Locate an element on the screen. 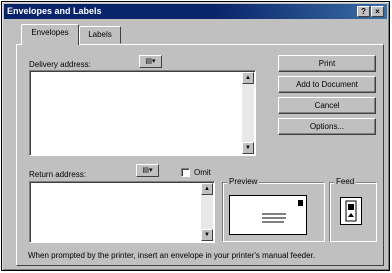  feed-group: Feed is located at coordinates (353, 209).